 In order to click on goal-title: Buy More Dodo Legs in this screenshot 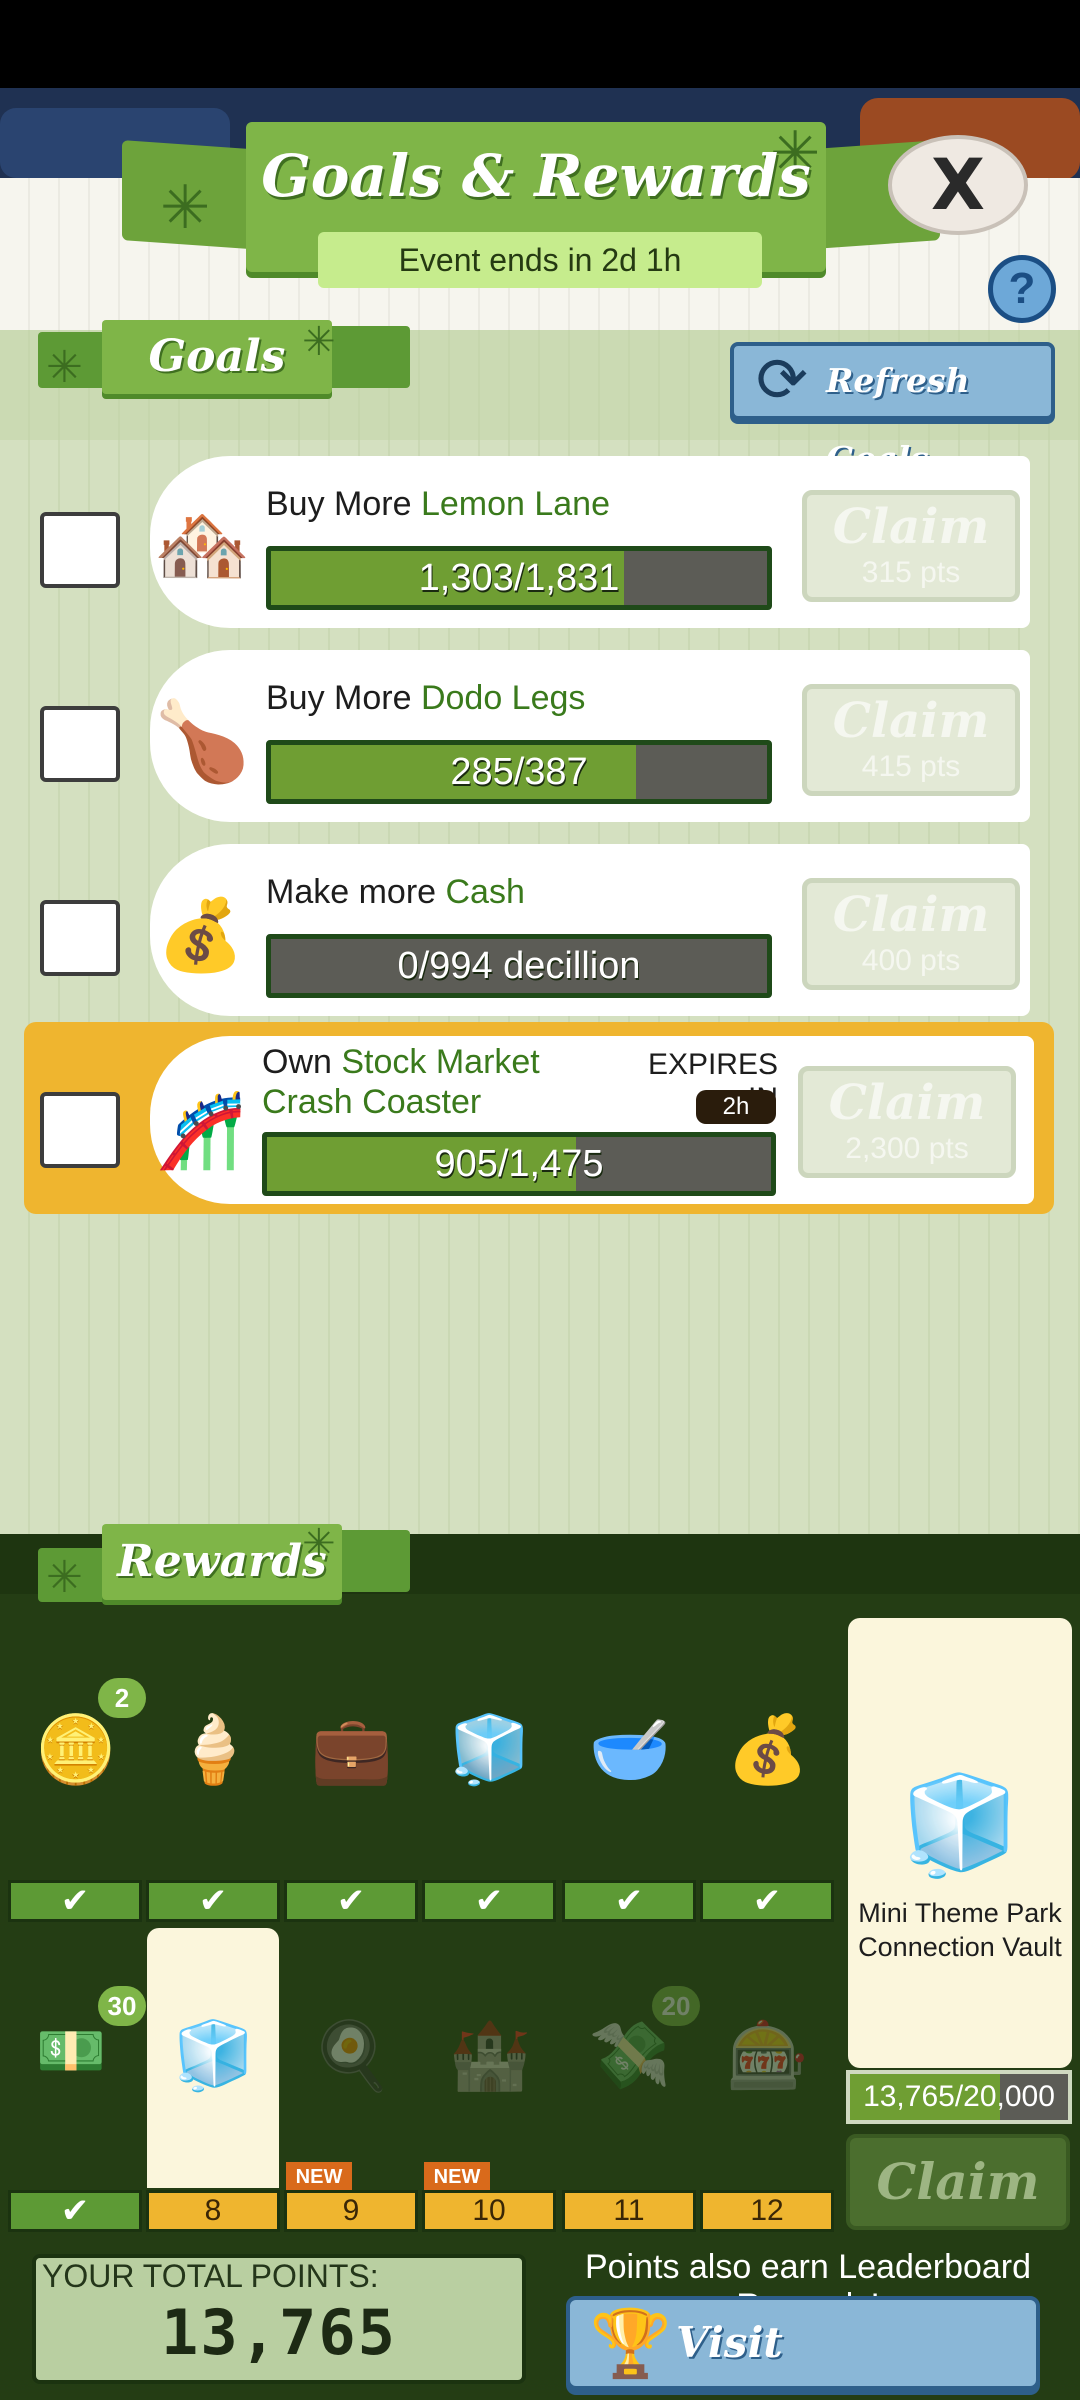, I will do `click(426, 698)`.